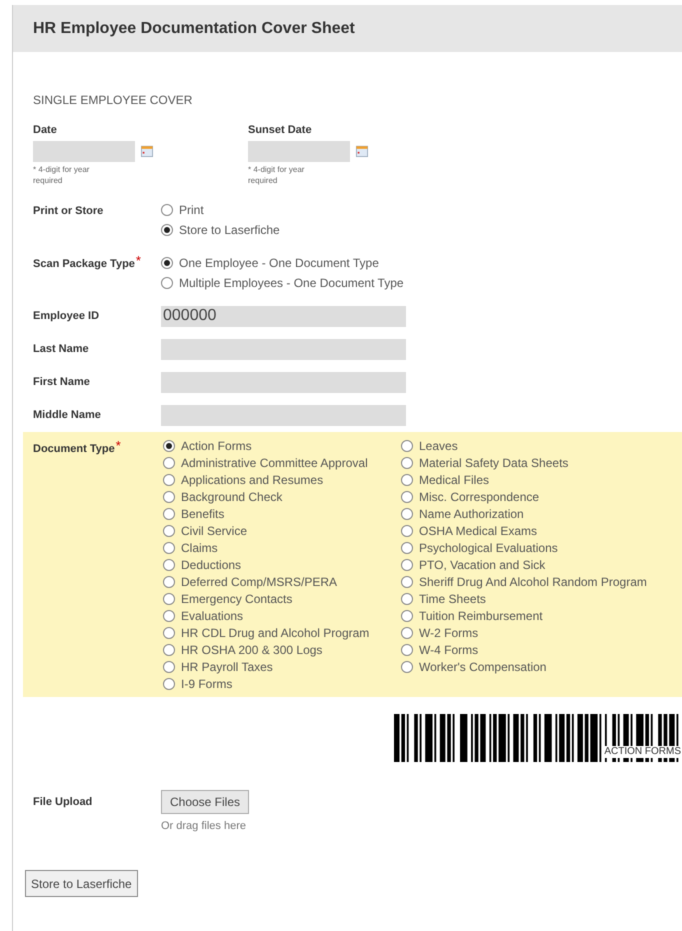  Describe the element at coordinates (282, 650) in the screenshot. I see `radio-option: HR OSHA 200 & 300 Logs` at that location.